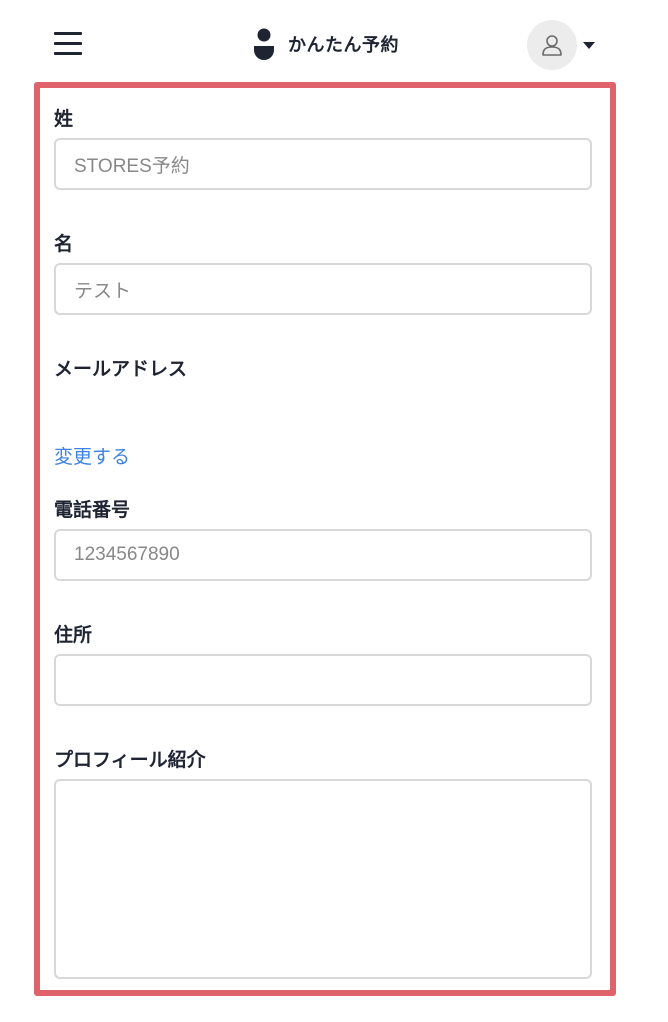 The width and height of the screenshot is (668, 1022). What do you see at coordinates (323, 680) in the screenshot?
I see `address-input` at bounding box center [323, 680].